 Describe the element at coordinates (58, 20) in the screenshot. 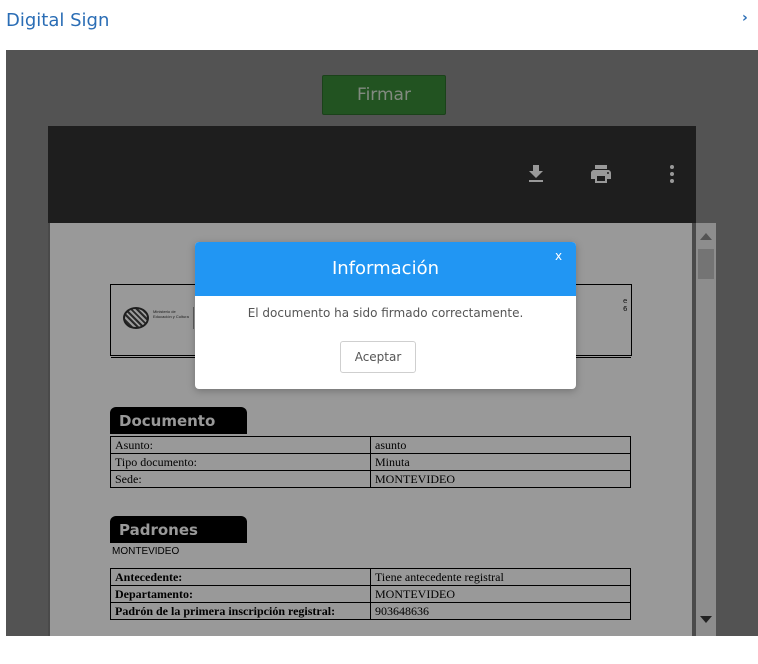

I see `page-title: Digital Sign` at that location.